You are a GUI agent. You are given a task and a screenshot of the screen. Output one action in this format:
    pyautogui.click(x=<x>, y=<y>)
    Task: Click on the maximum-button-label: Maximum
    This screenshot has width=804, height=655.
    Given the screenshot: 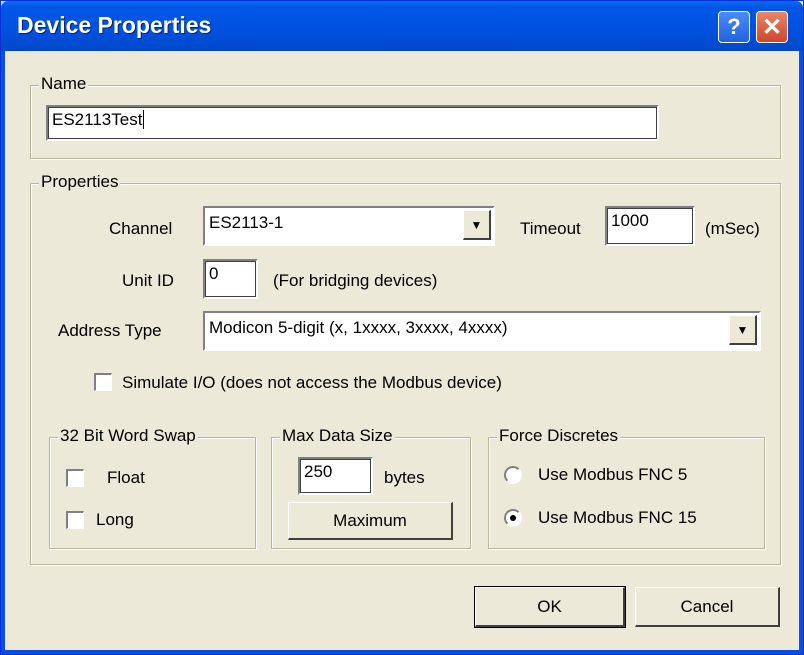 What is the action you would take?
    pyautogui.click(x=370, y=520)
    